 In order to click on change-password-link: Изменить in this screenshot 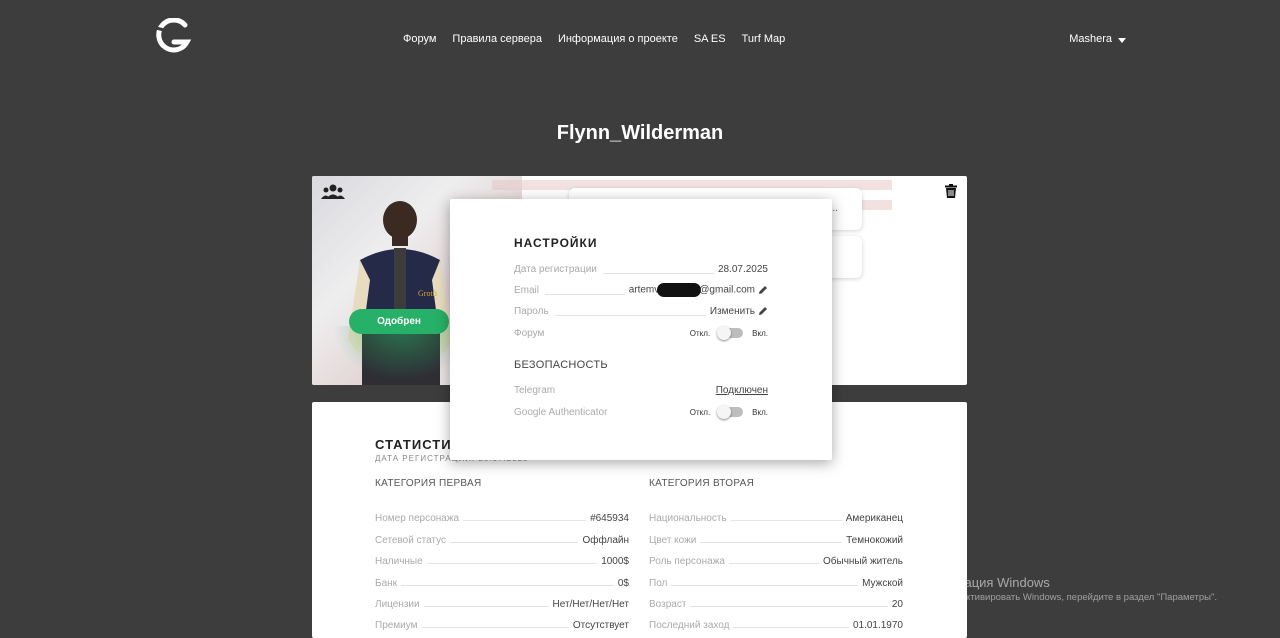, I will do `click(732, 311)`.